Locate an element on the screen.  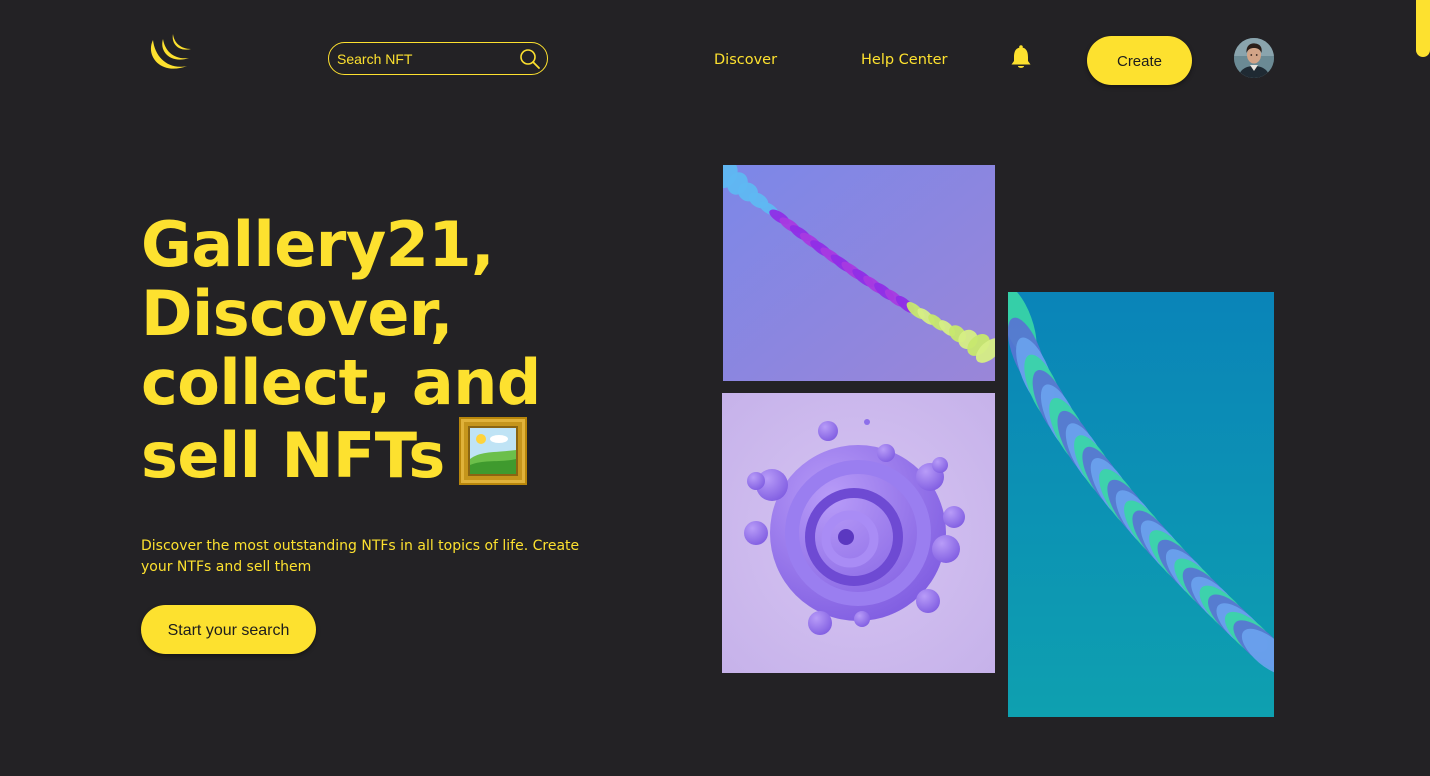
search-box is located at coordinates (438, 58).